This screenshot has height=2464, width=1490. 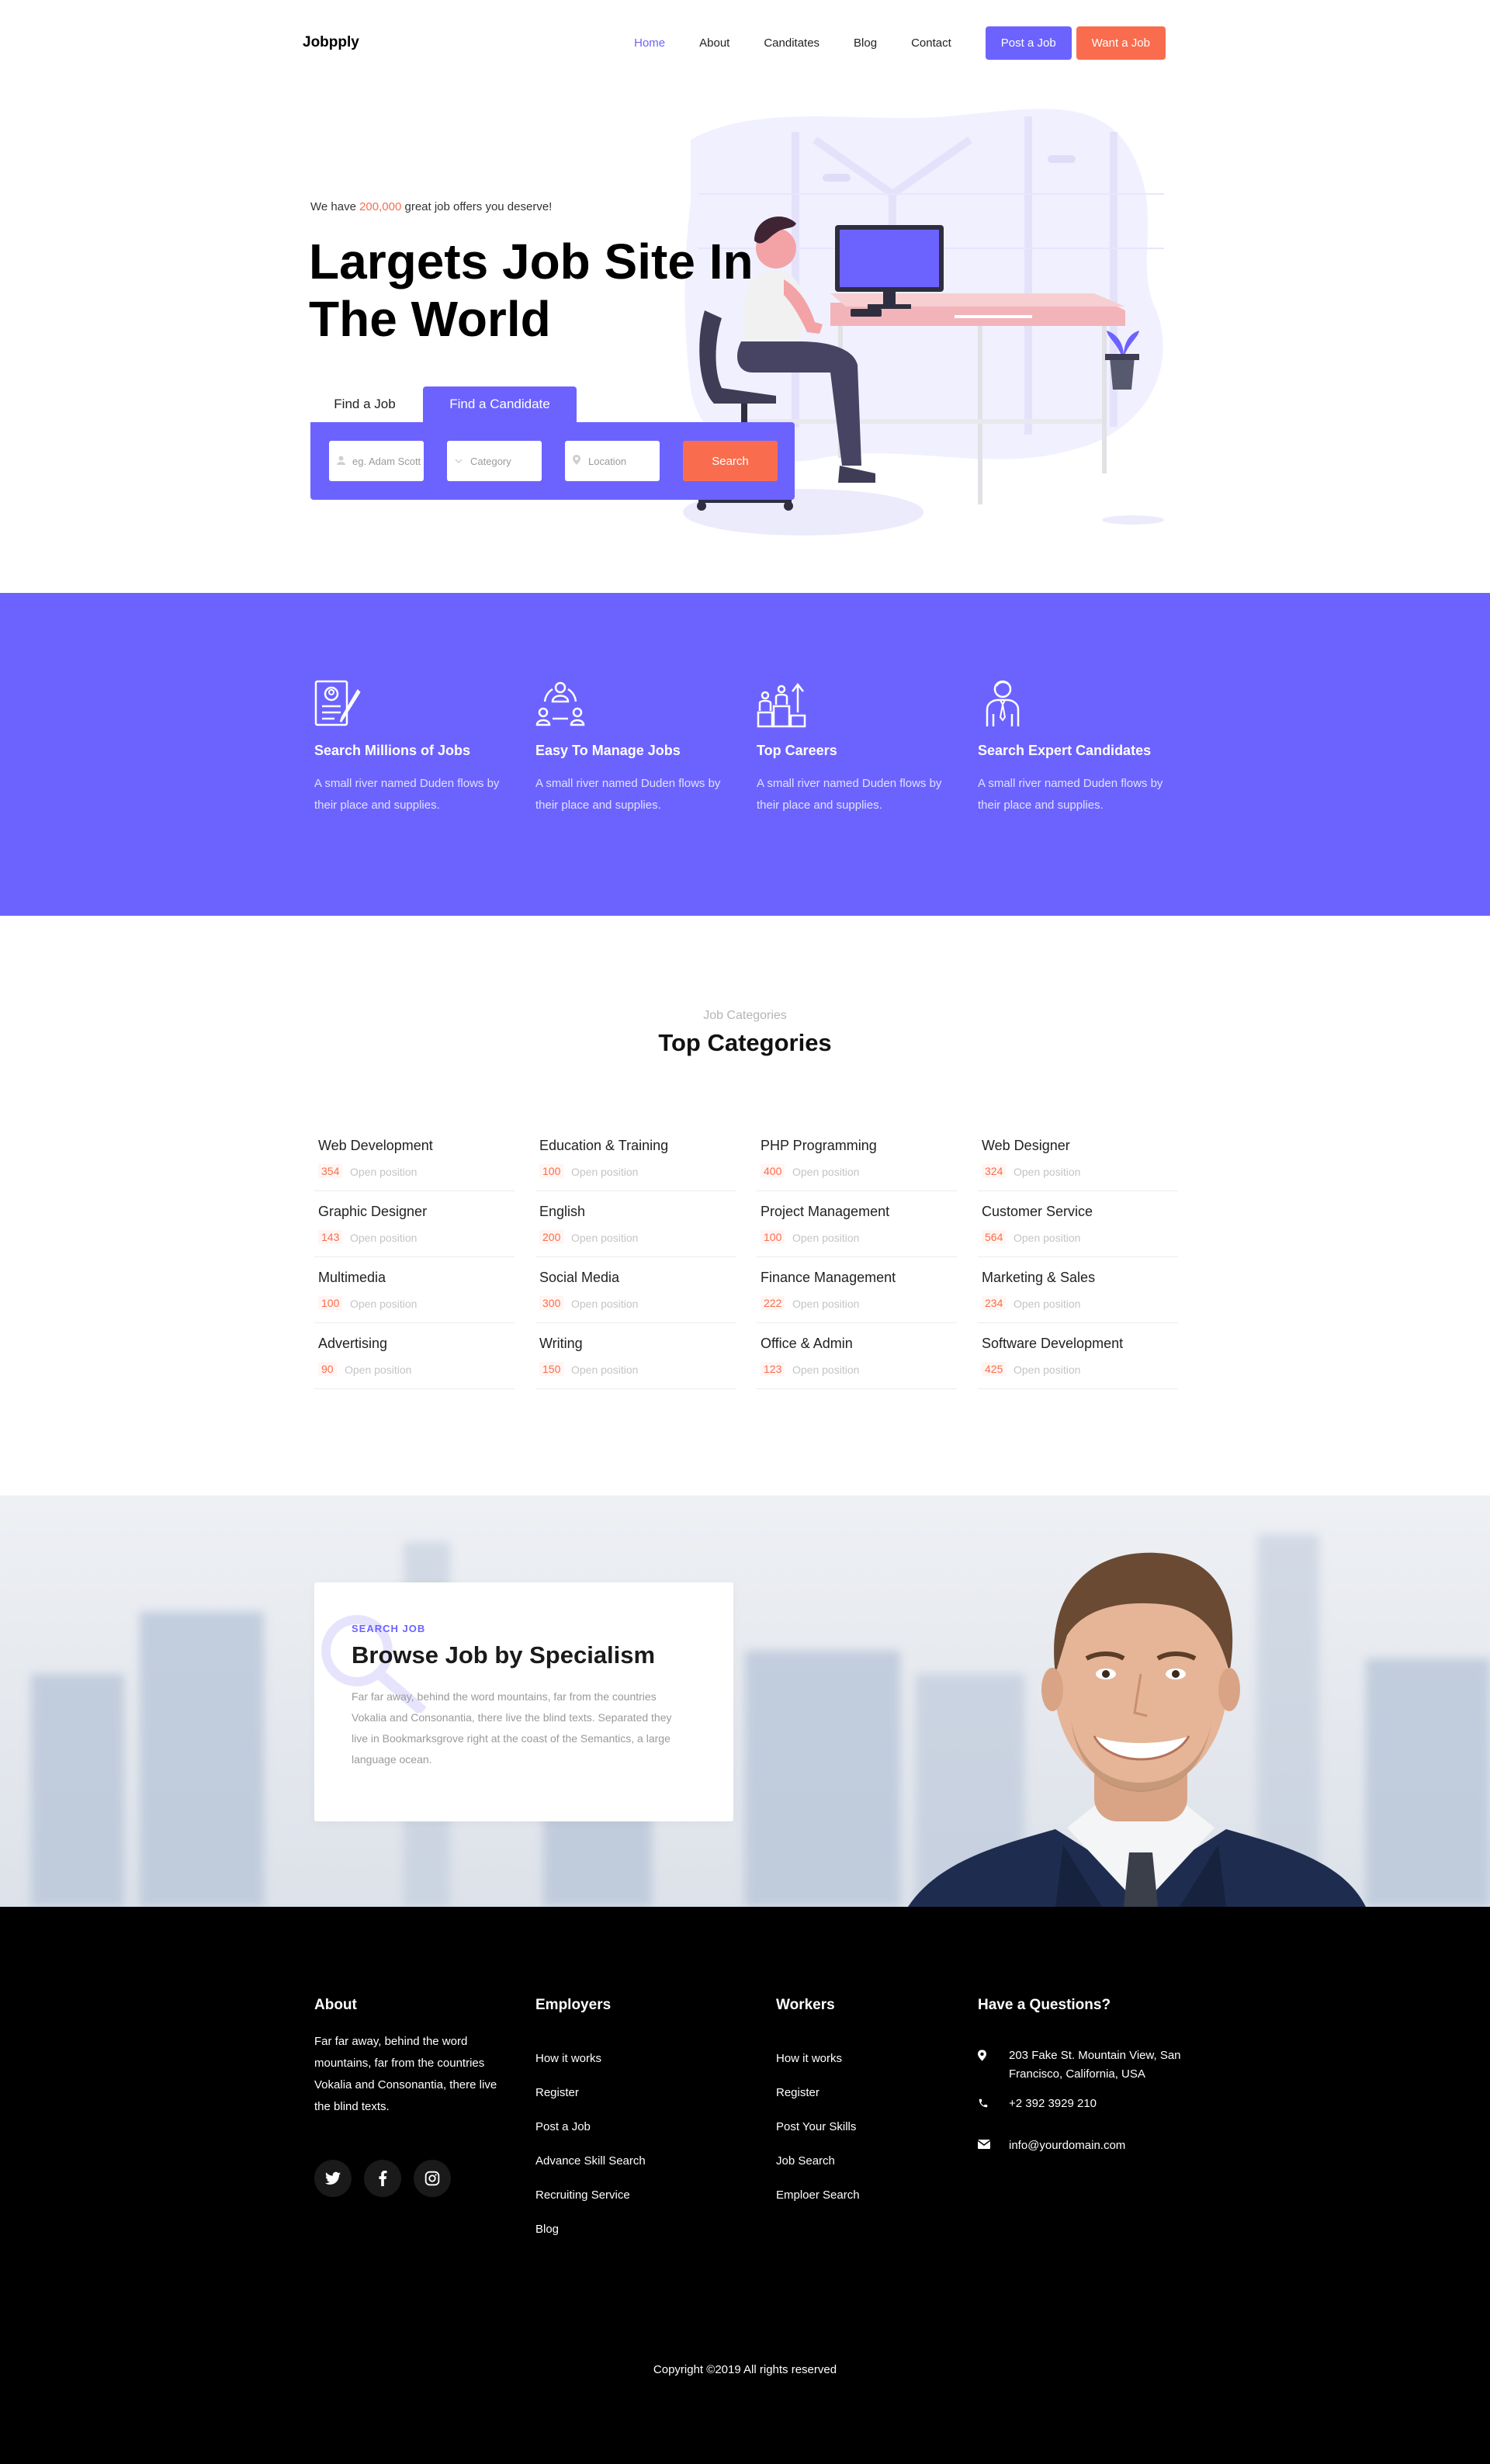 What do you see at coordinates (352, 1278) in the screenshot?
I see `category-name: Multimedia` at bounding box center [352, 1278].